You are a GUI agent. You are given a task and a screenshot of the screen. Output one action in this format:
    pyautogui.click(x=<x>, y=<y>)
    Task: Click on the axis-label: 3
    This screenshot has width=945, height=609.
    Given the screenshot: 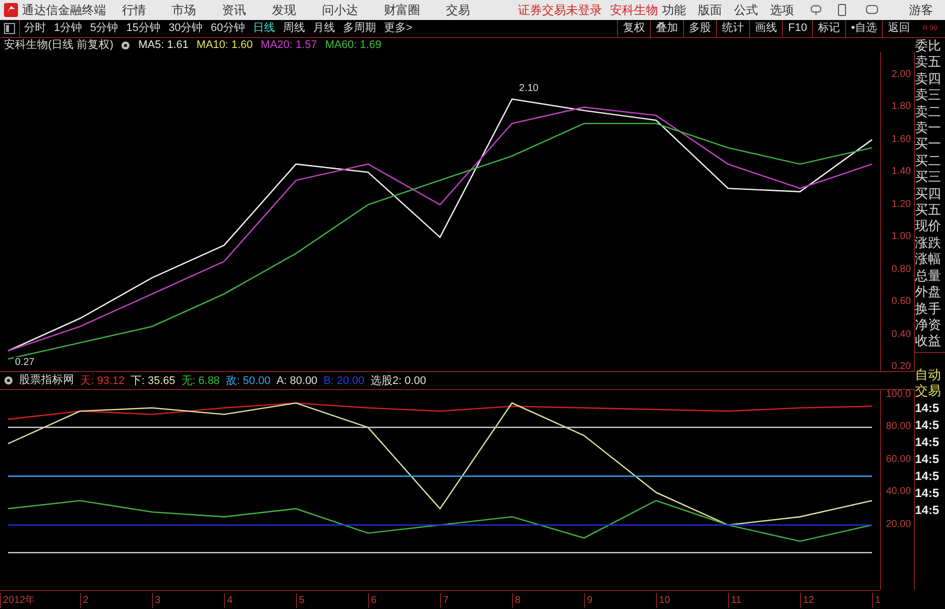 What is the action you would take?
    pyautogui.click(x=156, y=600)
    